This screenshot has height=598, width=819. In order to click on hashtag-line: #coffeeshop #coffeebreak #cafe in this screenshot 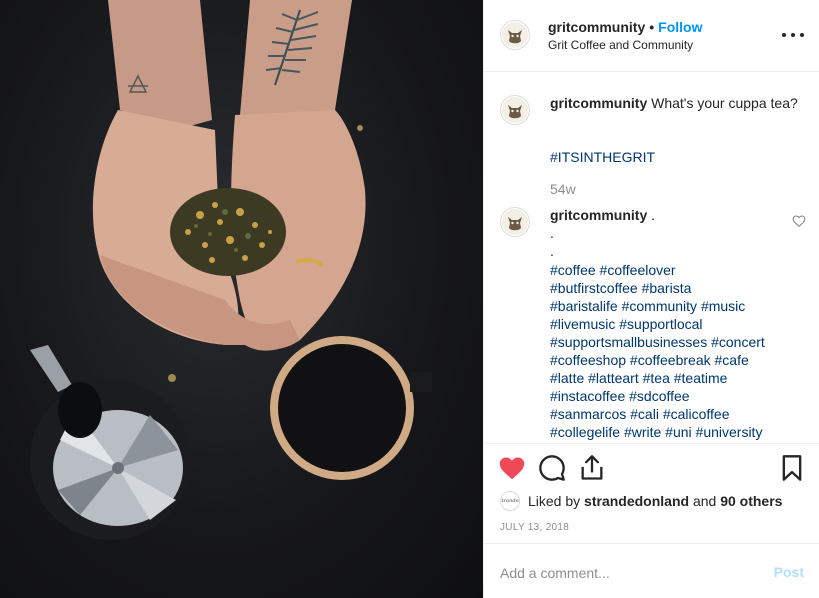, I will do `click(680, 360)`.